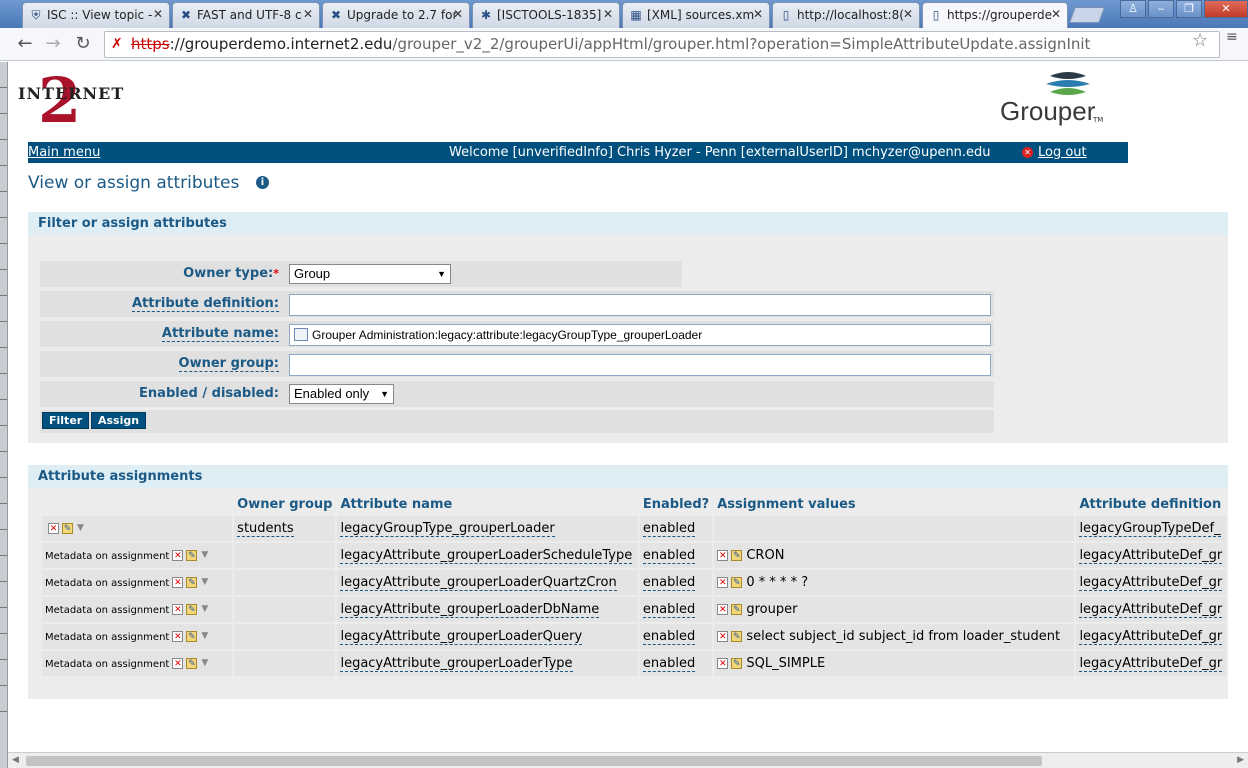 Image resolution: width=1248 pixels, height=768 pixels. I want to click on attribute-name-cell: legacyAttribute_grouperLoaderQuartzCron, so click(478, 583).